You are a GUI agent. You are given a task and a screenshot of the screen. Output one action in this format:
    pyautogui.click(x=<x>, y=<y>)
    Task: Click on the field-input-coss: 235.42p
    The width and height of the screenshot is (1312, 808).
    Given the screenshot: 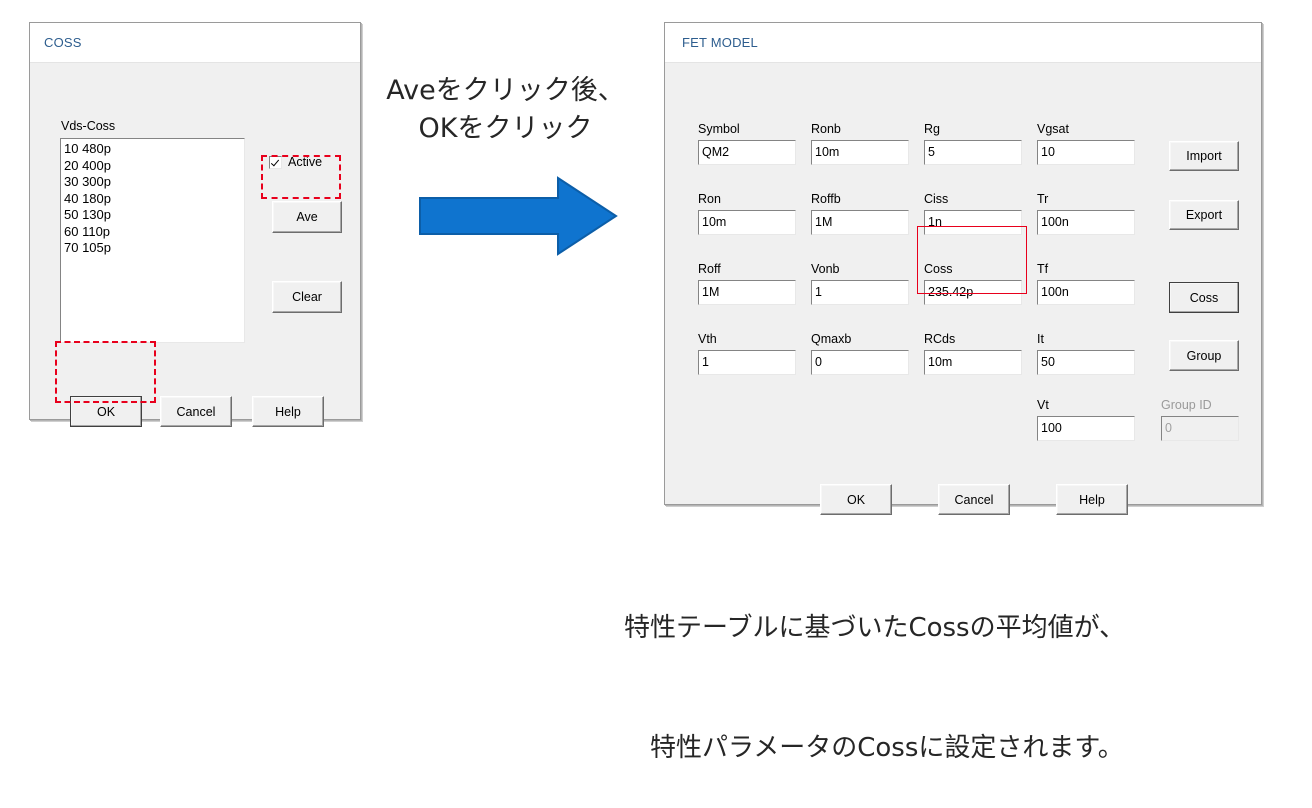 What is the action you would take?
    pyautogui.click(x=973, y=292)
    